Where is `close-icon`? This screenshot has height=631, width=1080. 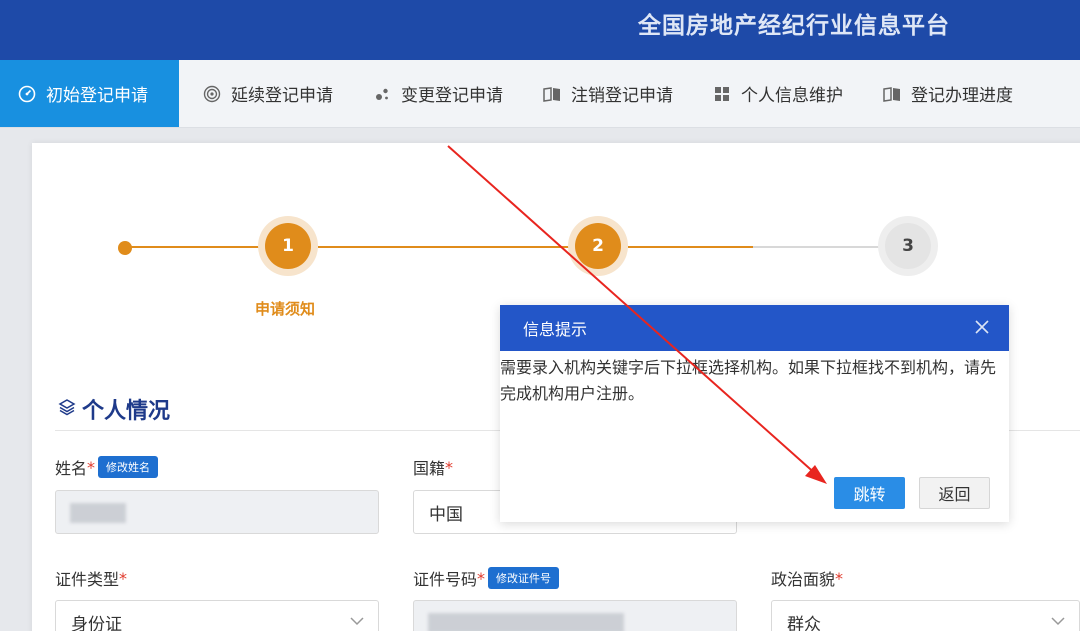
close-icon is located at coordinates (982, 328).